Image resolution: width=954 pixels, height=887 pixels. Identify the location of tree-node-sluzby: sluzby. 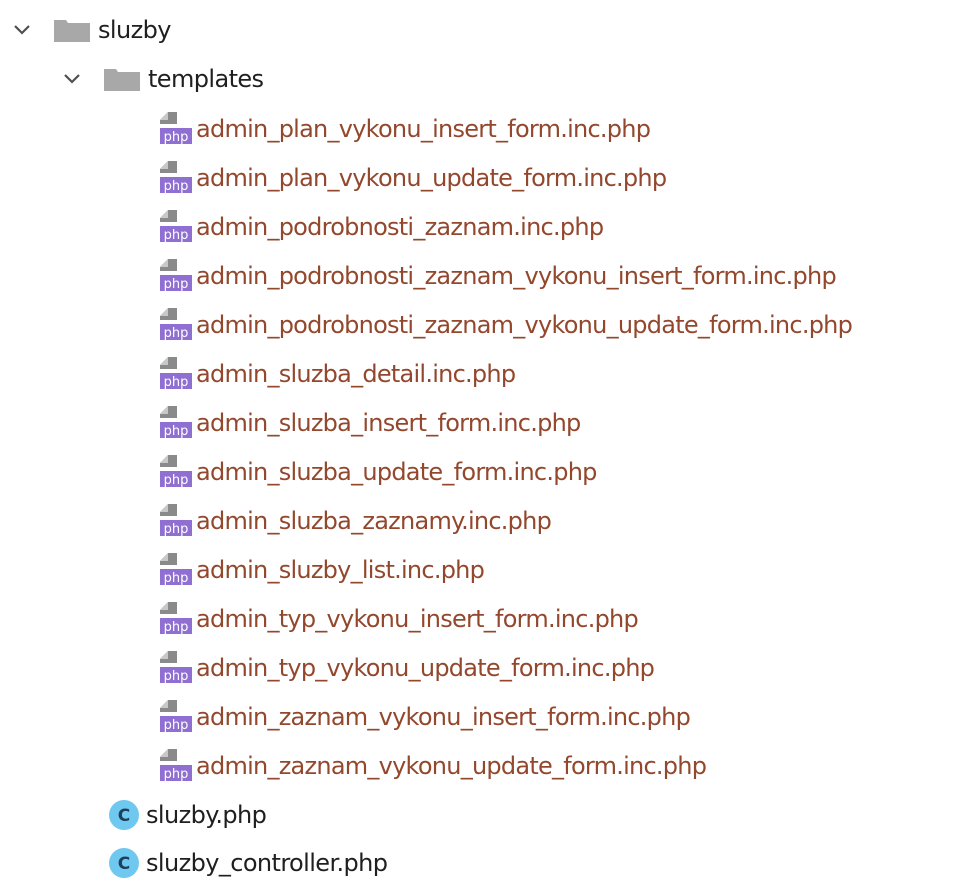
(90, 29).